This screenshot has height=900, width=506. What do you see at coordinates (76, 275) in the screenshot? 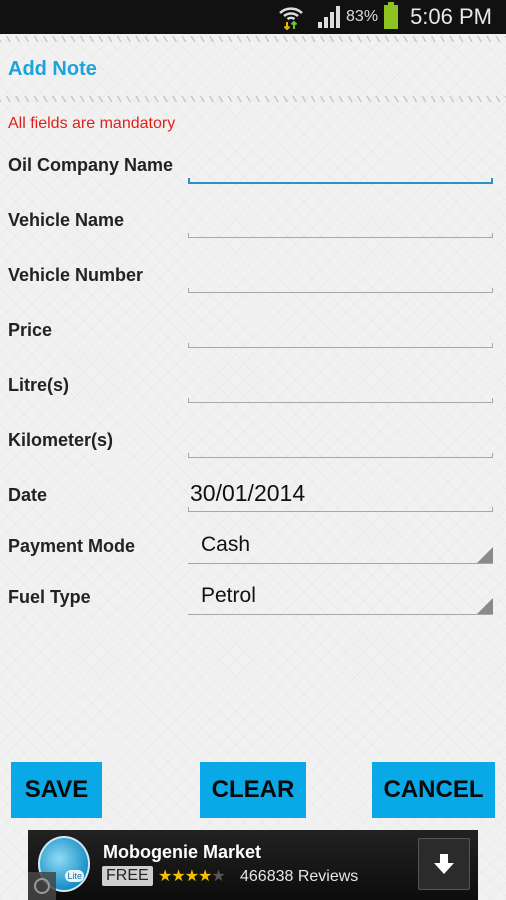
I see `label-vehicle-number: Vehicle Number` at bounding box center [76, 275].